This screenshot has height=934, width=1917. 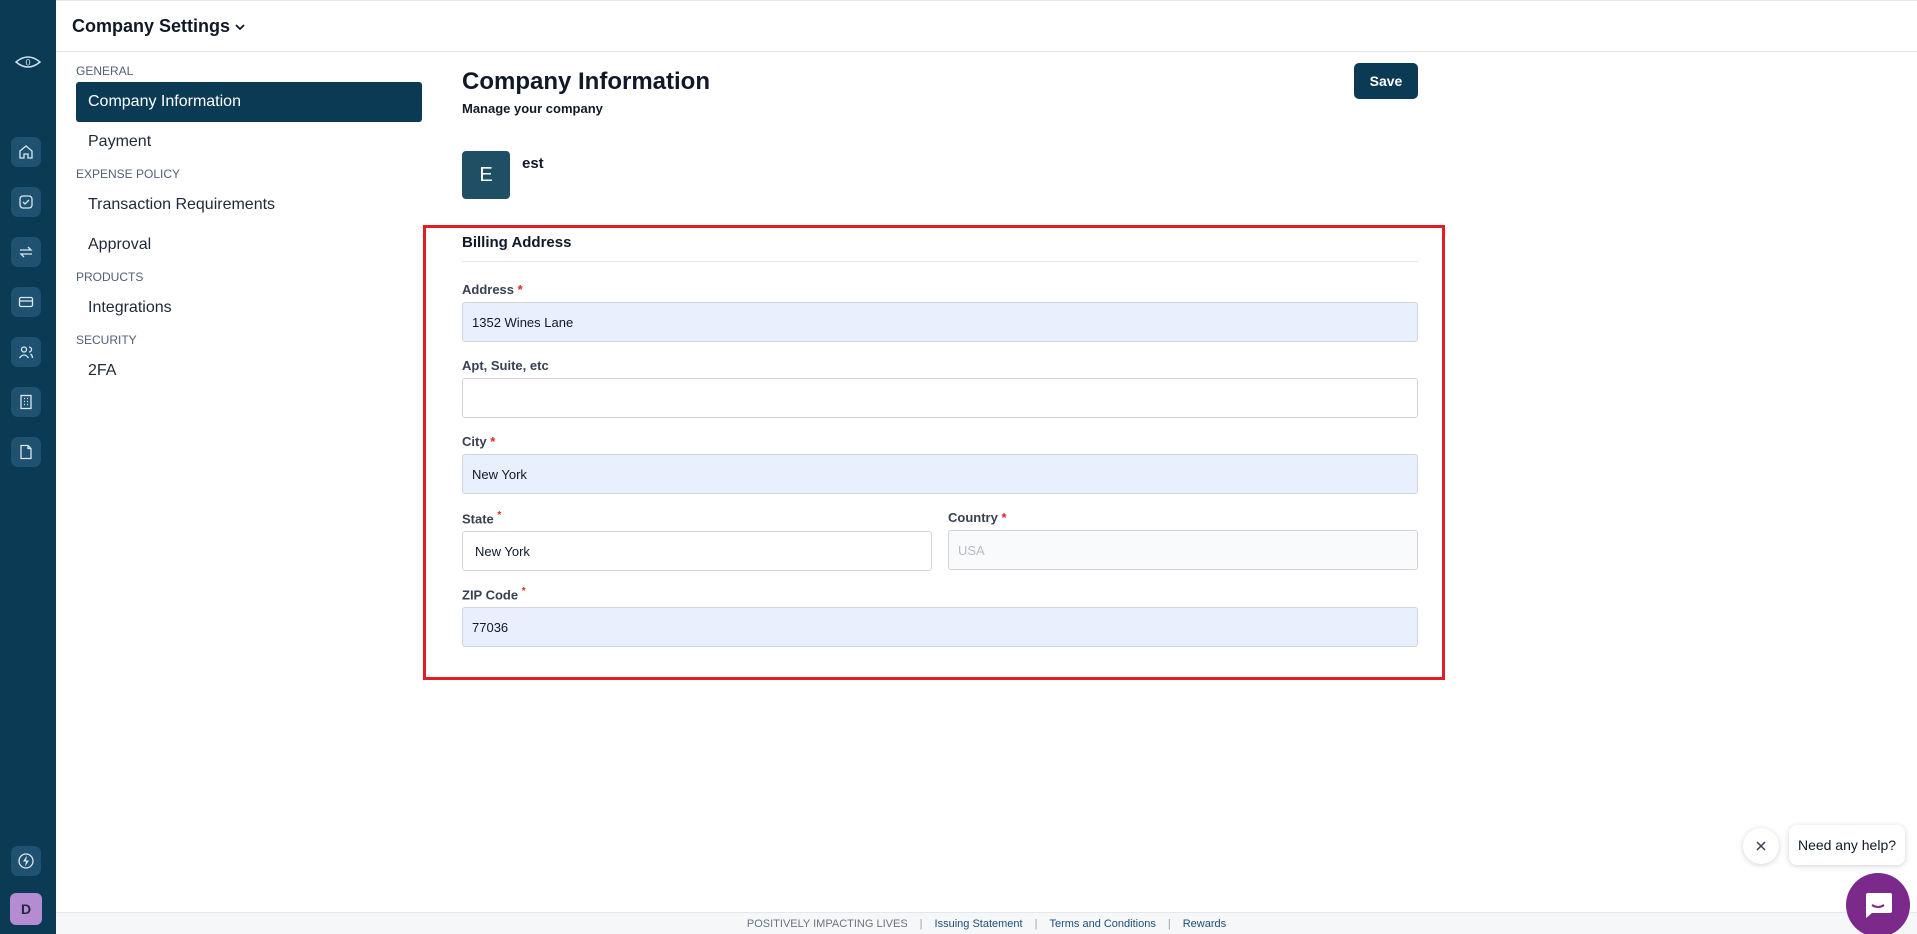 What do you see at coordinates (505, 365) in the screenshot?
I see `apt-label: Apt, Suite, etc` at bounding box center [505, 365].